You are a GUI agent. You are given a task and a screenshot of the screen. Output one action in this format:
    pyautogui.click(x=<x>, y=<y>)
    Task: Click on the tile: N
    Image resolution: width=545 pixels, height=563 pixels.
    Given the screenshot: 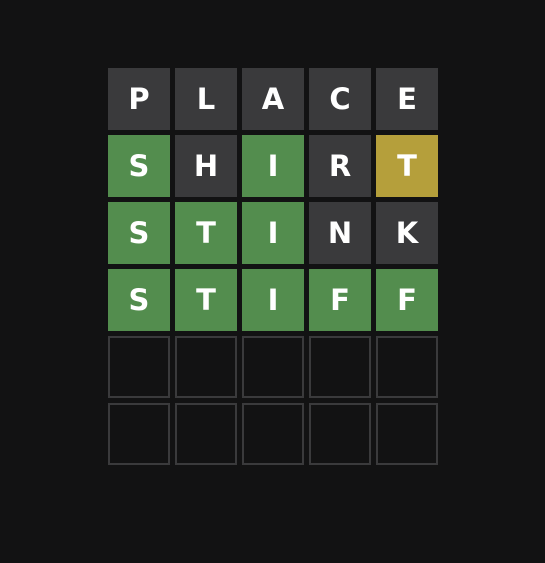 What is the action you would take?
    pyautogui.click(x=340, y=233)
    